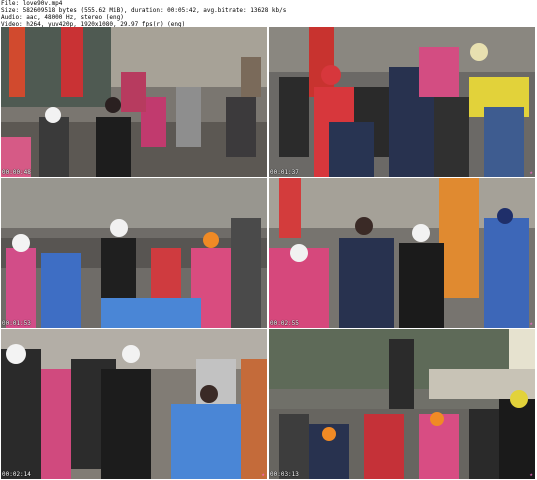 This screenshot has width=537, height=480. I want to click on timestamp-label: 00:03:13, so click(284, 474).